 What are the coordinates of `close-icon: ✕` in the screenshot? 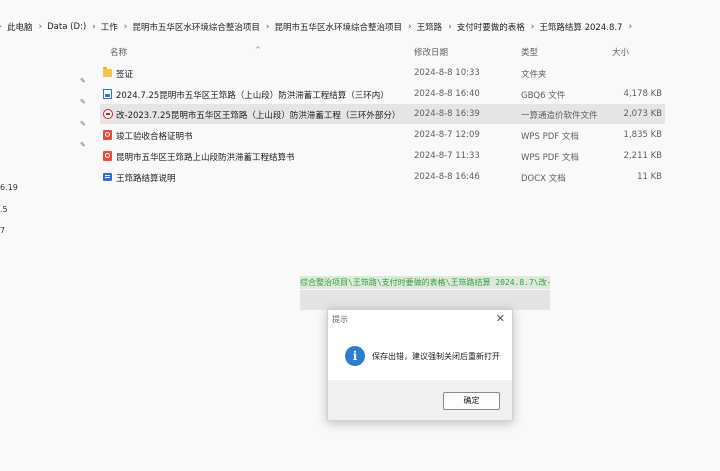 It's located at (500, 318).